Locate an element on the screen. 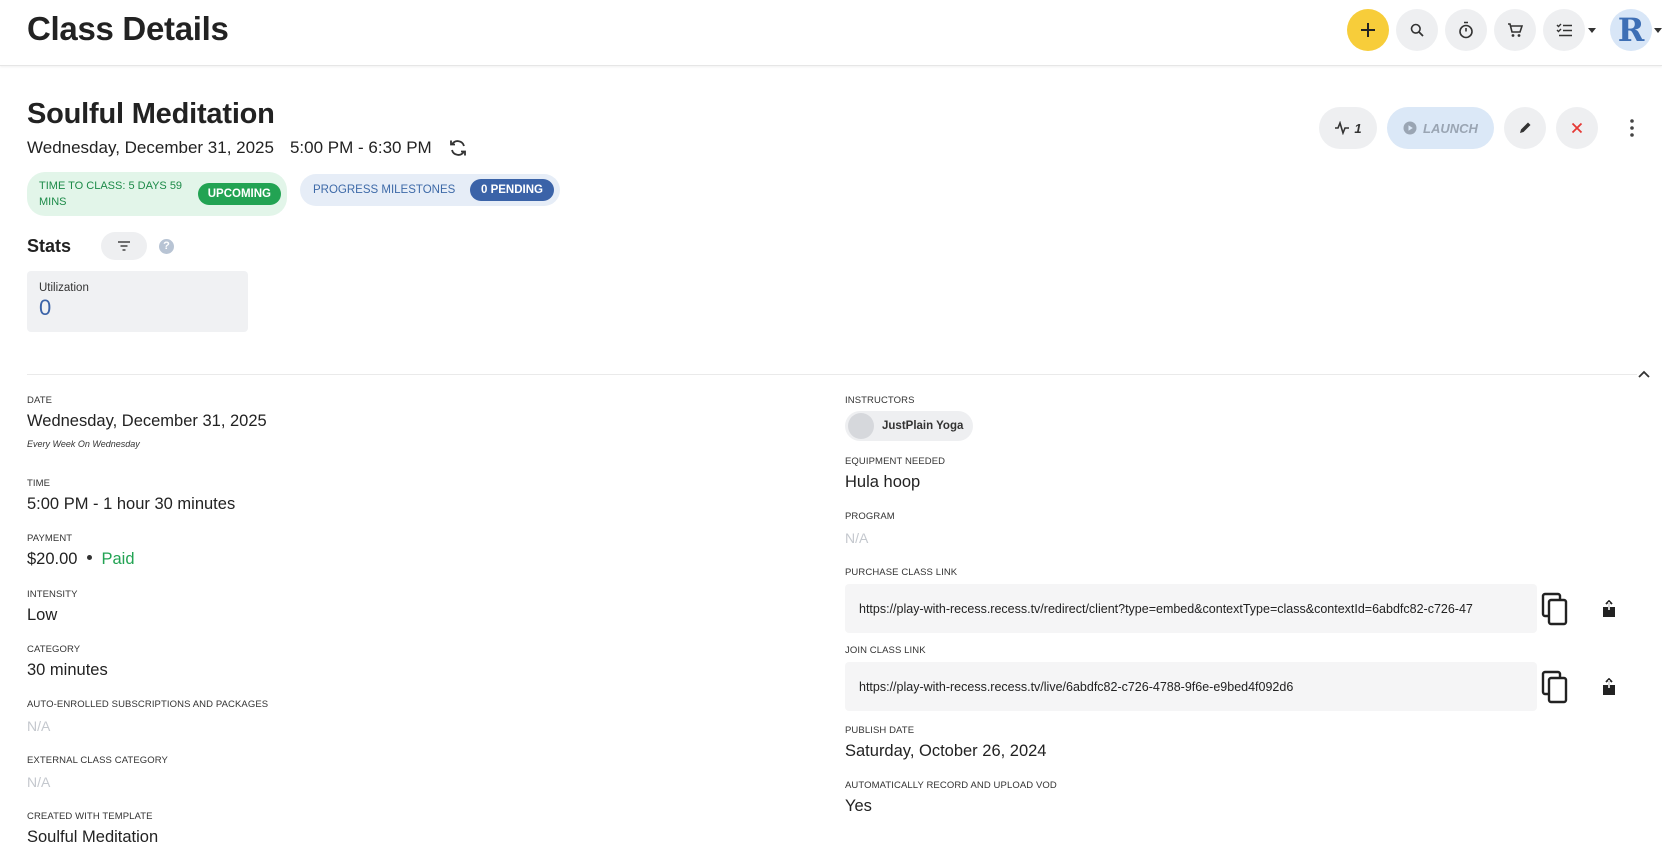 The height and width of the screenshot is (865, 1662). cart-button is located at coordinates (1515, 30).